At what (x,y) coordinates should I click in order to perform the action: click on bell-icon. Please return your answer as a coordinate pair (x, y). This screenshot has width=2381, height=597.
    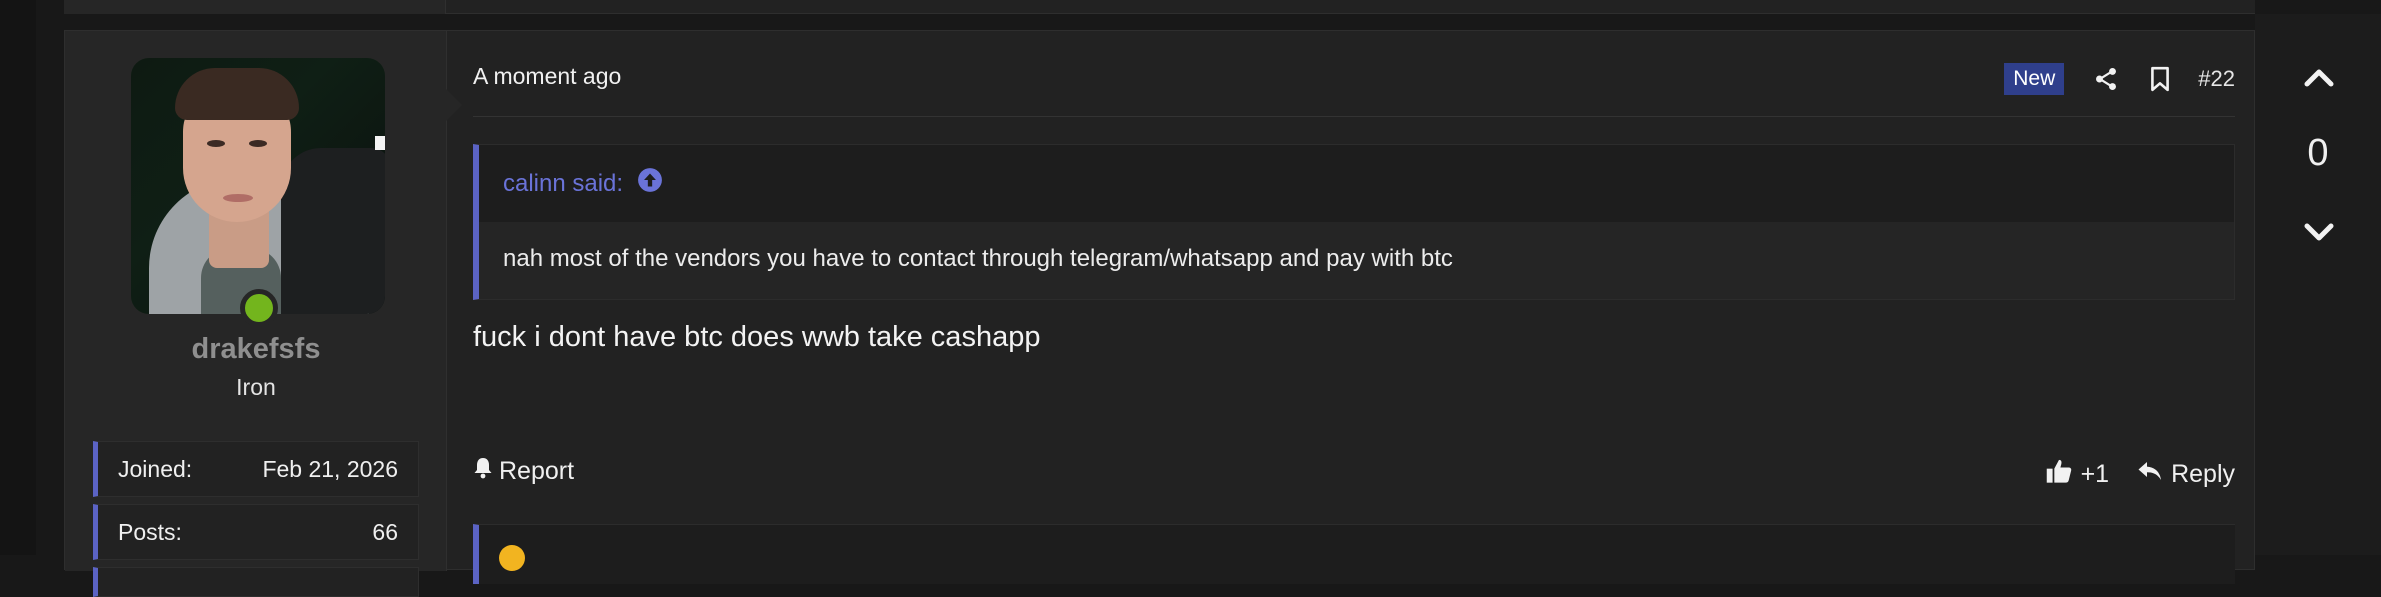
    Looking at the image, I should click on (483, 471).